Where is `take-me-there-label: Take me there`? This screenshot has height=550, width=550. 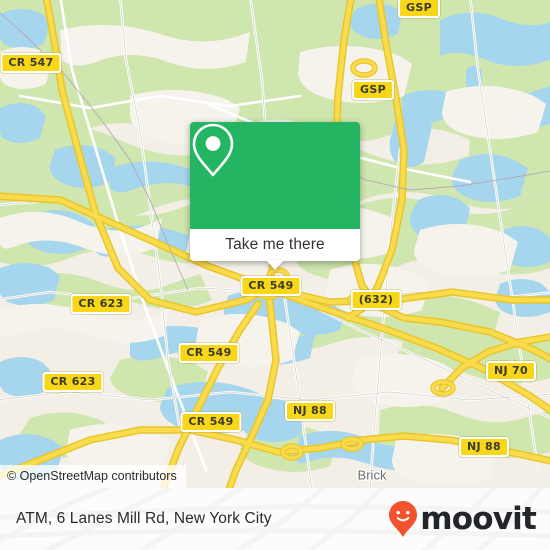 take-me-there-label: Take me there is located at coordinates (275, 244).